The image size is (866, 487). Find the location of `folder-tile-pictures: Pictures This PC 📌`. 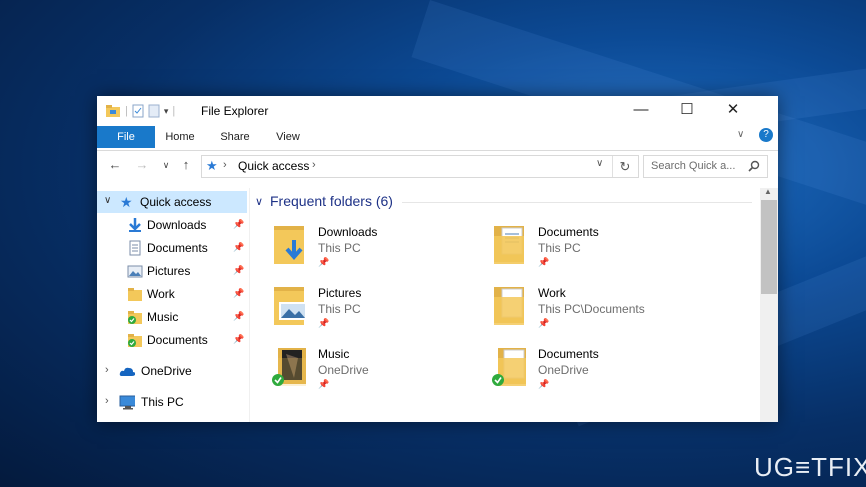

folder-tile-pictures: Pictures This PC 📌 is located at coordinates (392, 310).